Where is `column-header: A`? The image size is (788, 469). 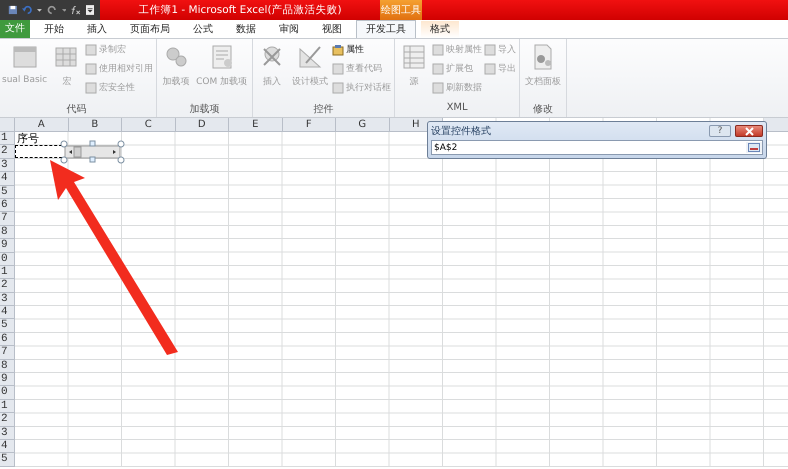 column-header: A is located at coordinates (41, 125).